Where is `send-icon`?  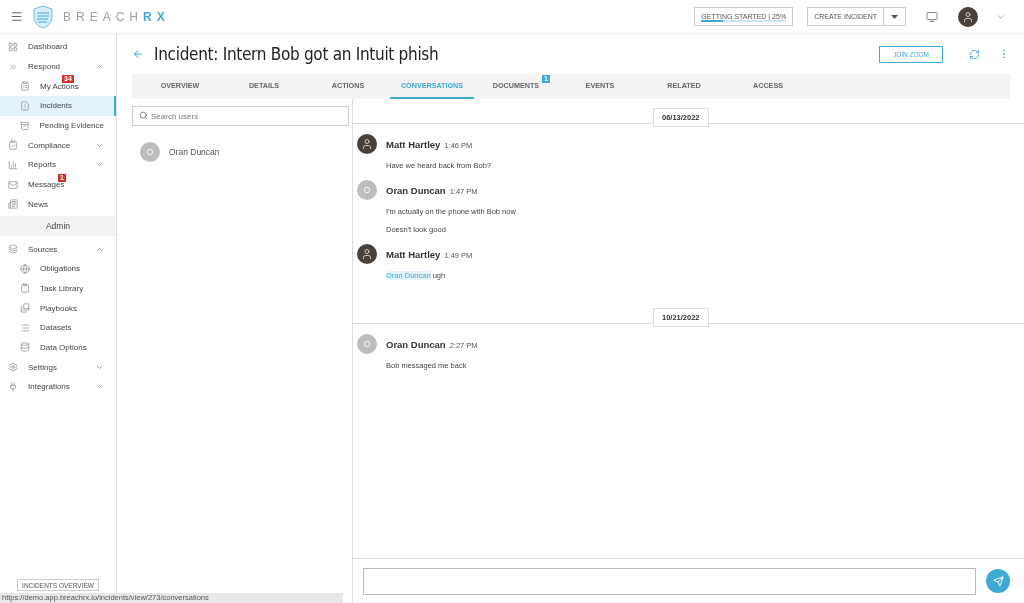
send-icon is located at coordinates (998, 581).